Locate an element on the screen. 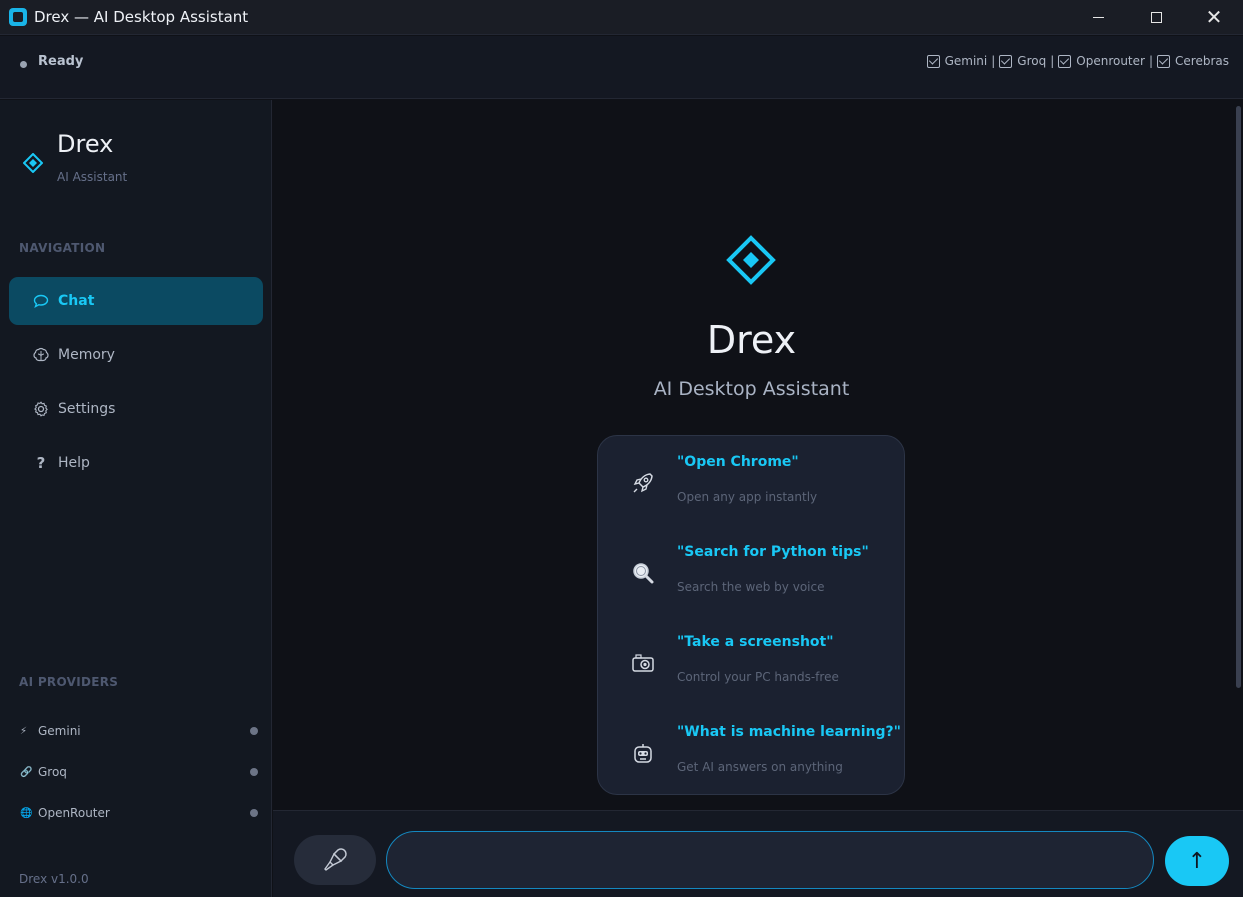 Image resolution: width=1243 pixels, height=897 pixels. suggestion-open-chrome: "Open Chrome" Open any app instantly is located at coordinates (751, 481).